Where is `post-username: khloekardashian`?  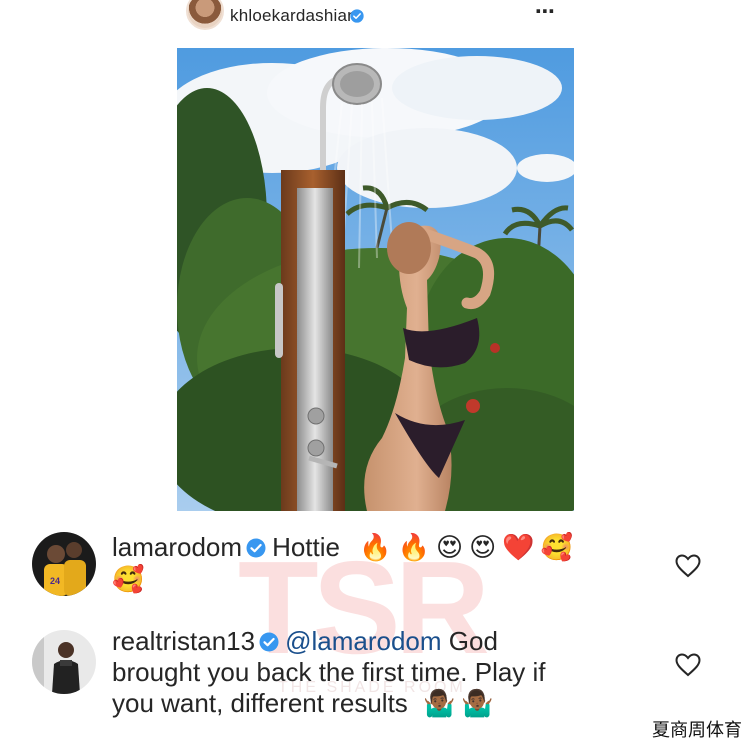 post-username: khloekardashian is located at coordinates (293, 16).